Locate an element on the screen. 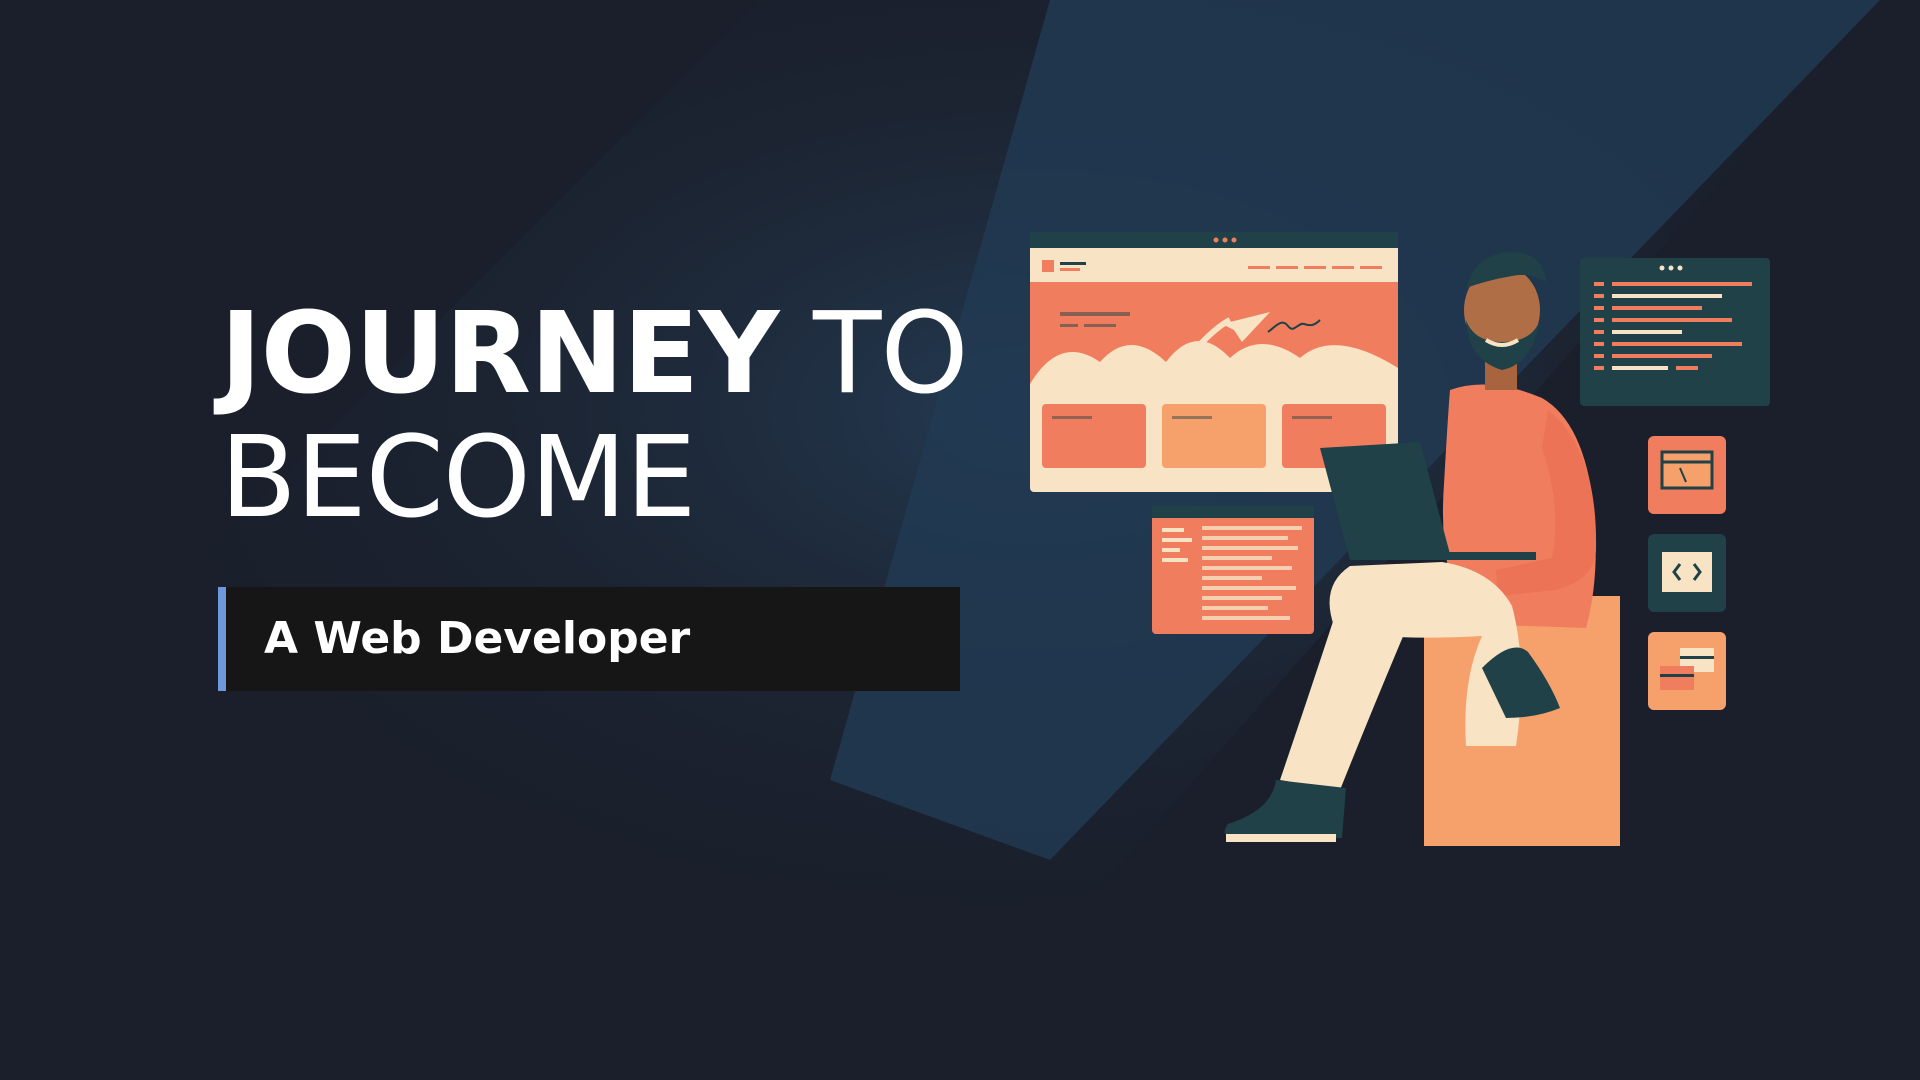  title-word-to: TO is located at coordinates (891, 354).